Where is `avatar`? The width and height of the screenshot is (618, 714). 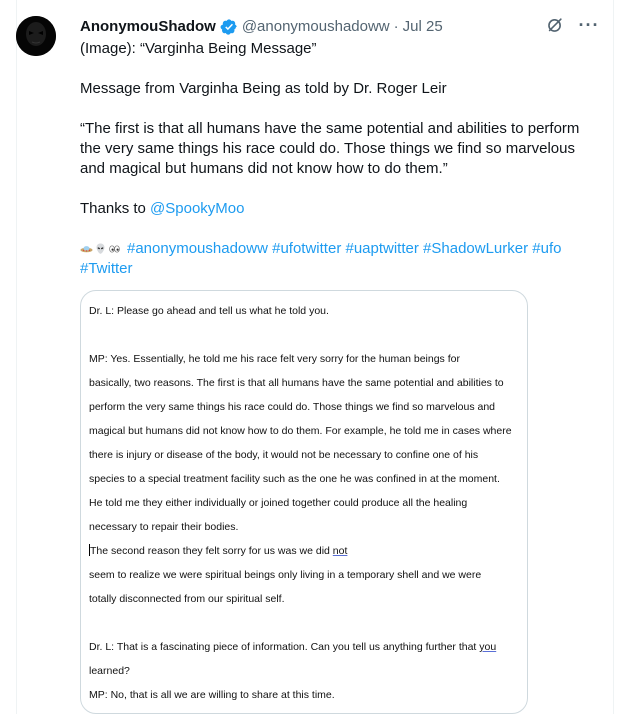
avatar is located at coordinates (36, 36).